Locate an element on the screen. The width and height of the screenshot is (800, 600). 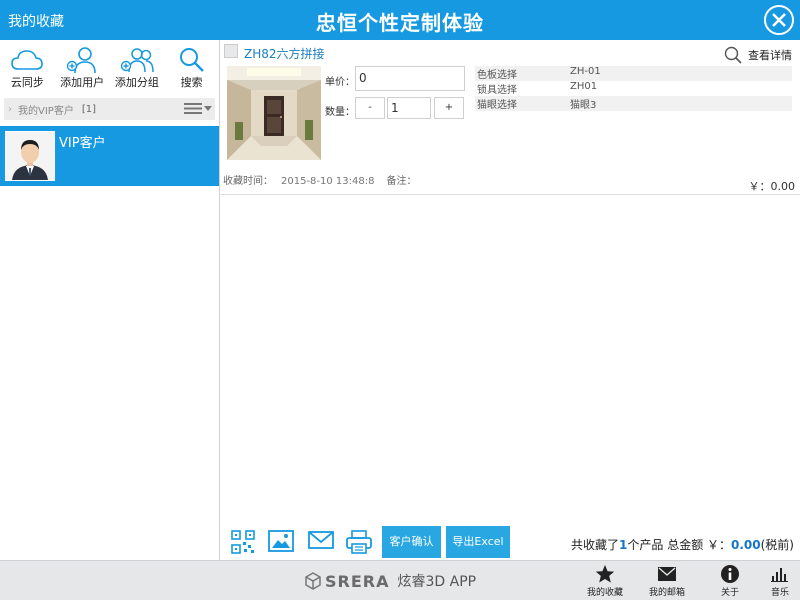
music-bars-icon is located at coordinates (779, 575).